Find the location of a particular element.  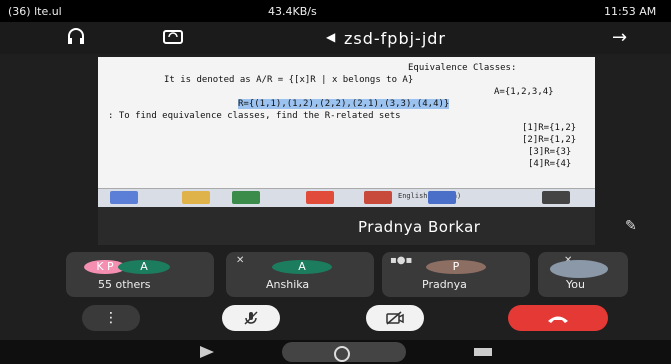

participant-tile-you: ✕ You is located at coordinates (583, 274).